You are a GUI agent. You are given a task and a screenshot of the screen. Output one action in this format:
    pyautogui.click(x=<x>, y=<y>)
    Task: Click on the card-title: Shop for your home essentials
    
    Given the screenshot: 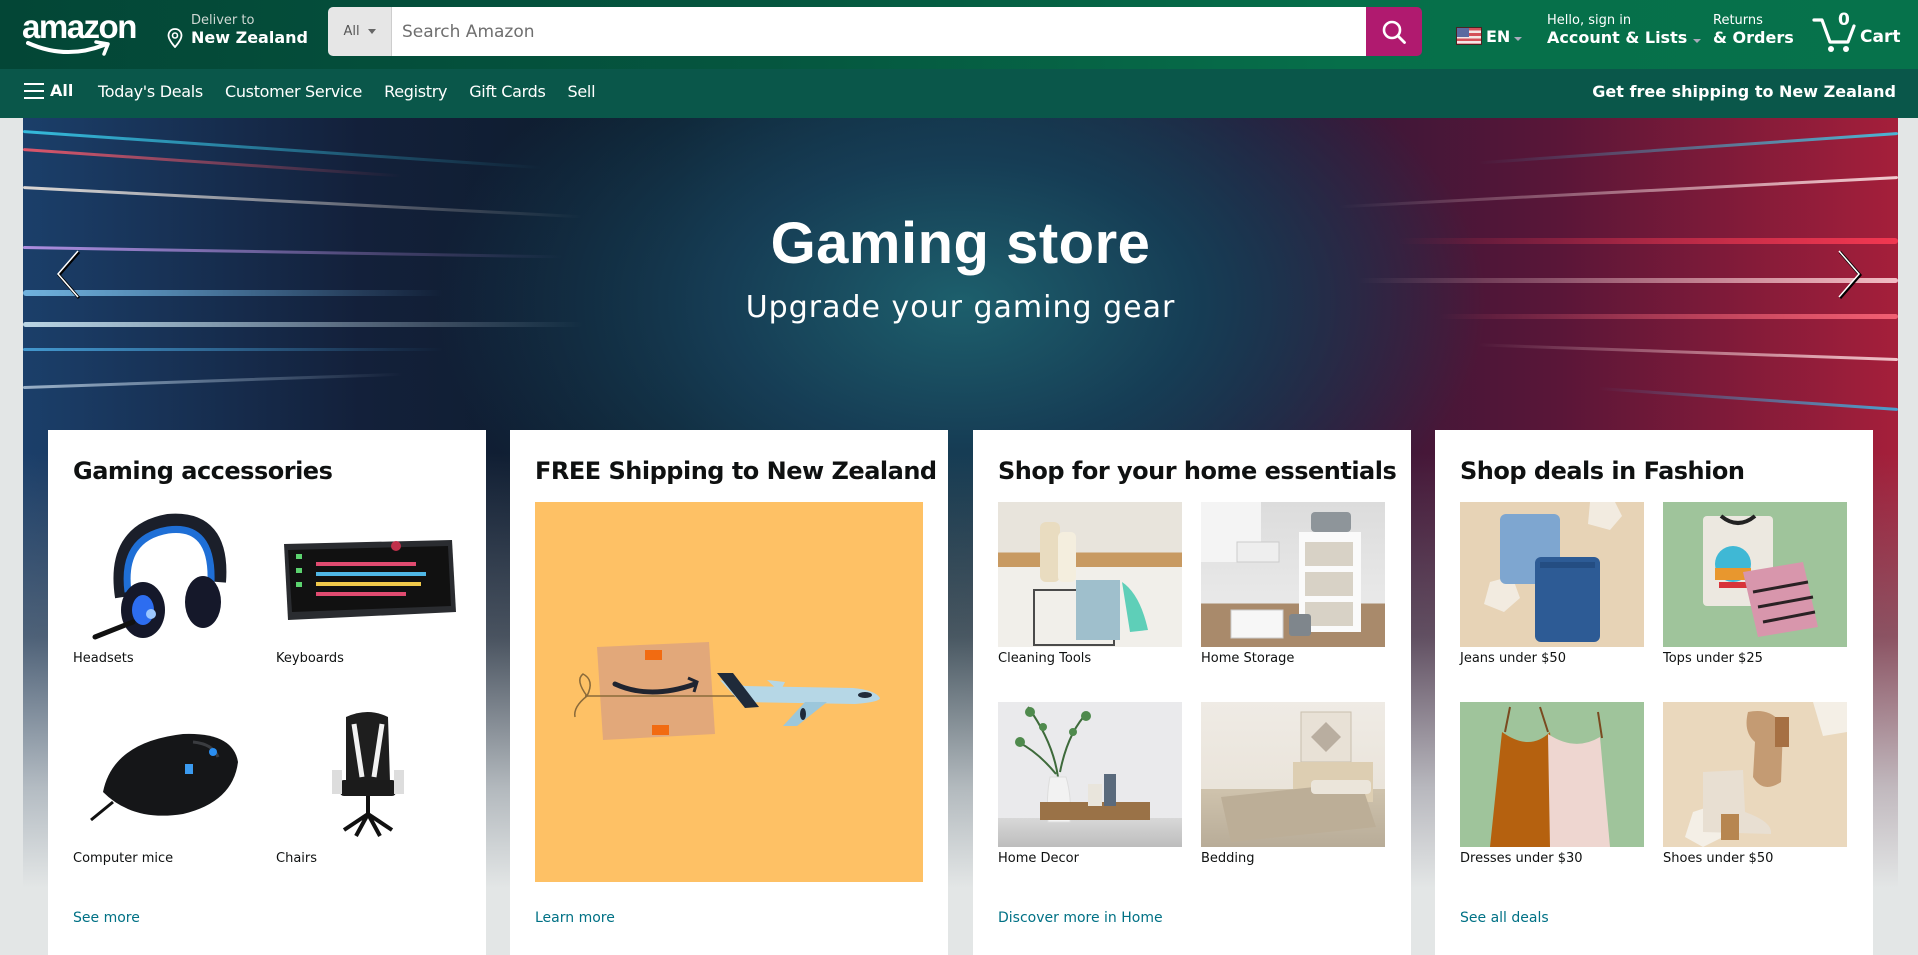 What is the action you would take?
    pyautogui.click(x=1197, y=471)
    